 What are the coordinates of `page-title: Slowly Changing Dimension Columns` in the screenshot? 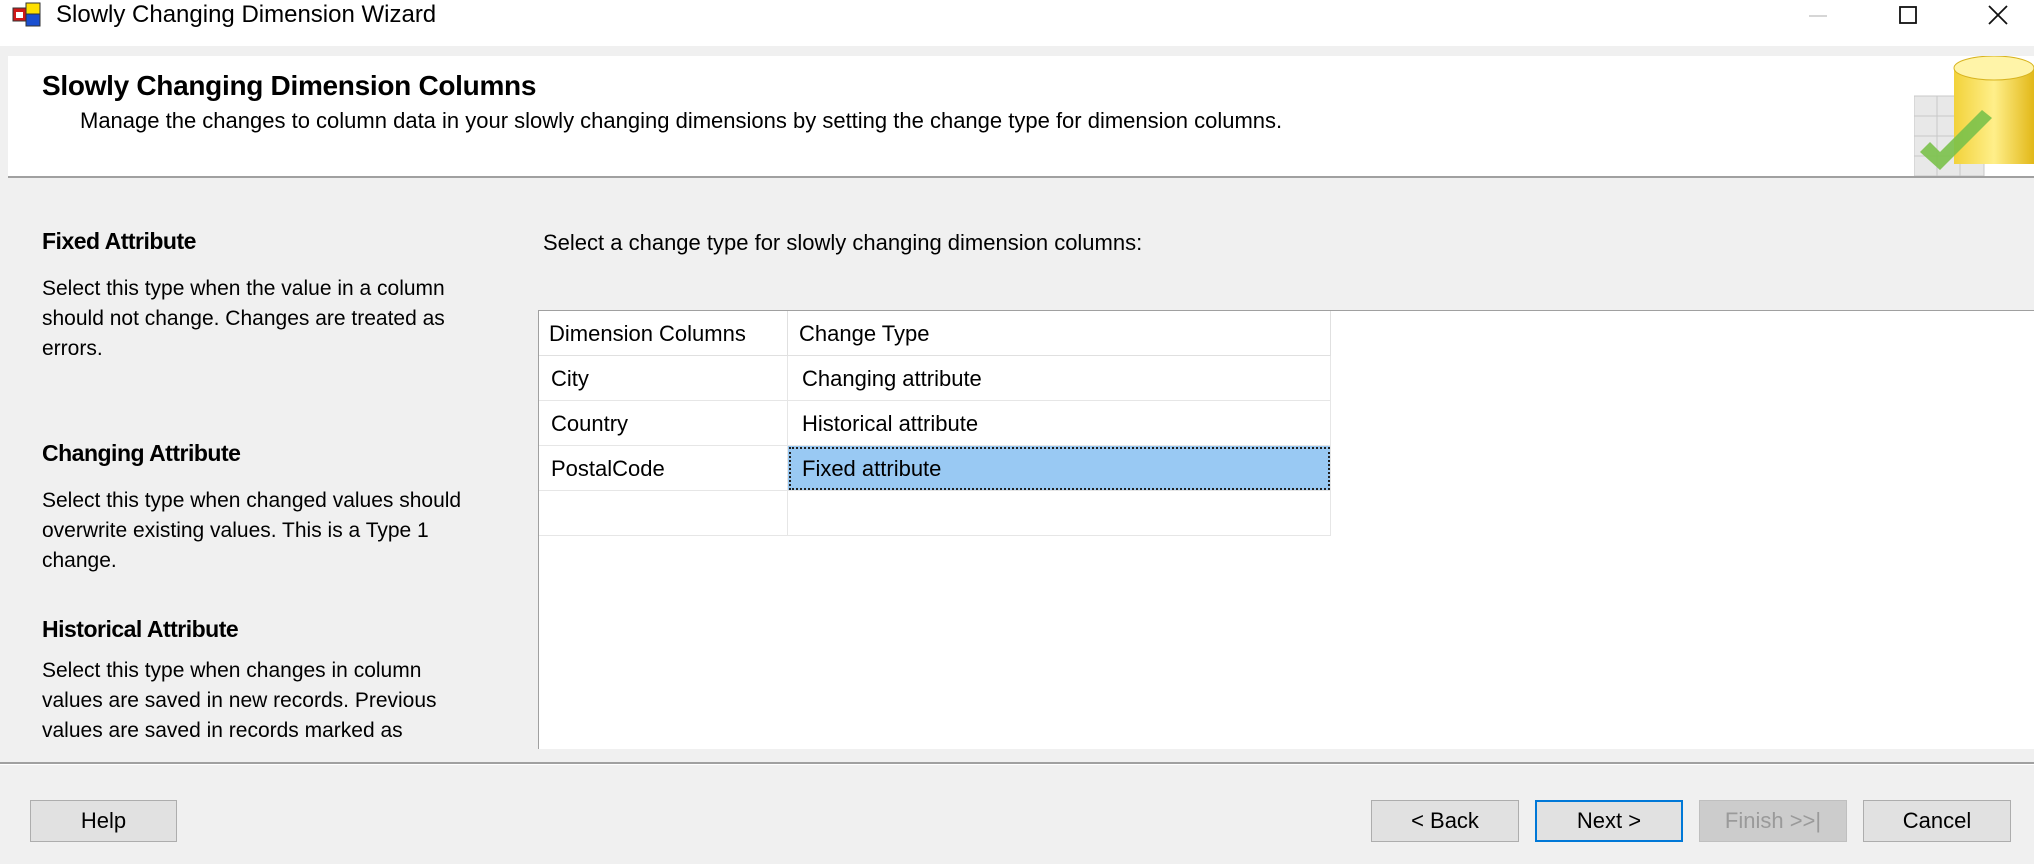 It's located at (289, 85).